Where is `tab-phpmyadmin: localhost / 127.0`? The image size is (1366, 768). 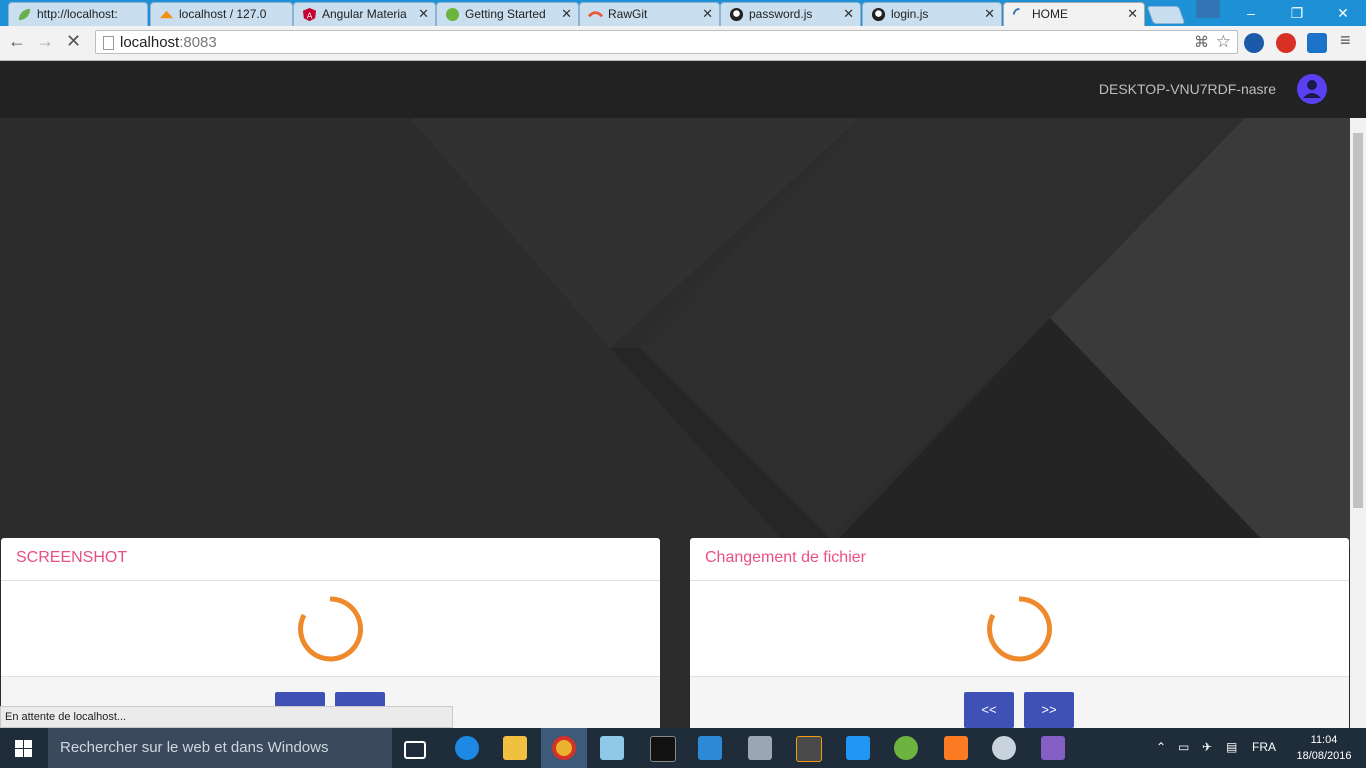
tab-phpmyadmin: localhost / 127.0 is located at coordinates (221, 14).